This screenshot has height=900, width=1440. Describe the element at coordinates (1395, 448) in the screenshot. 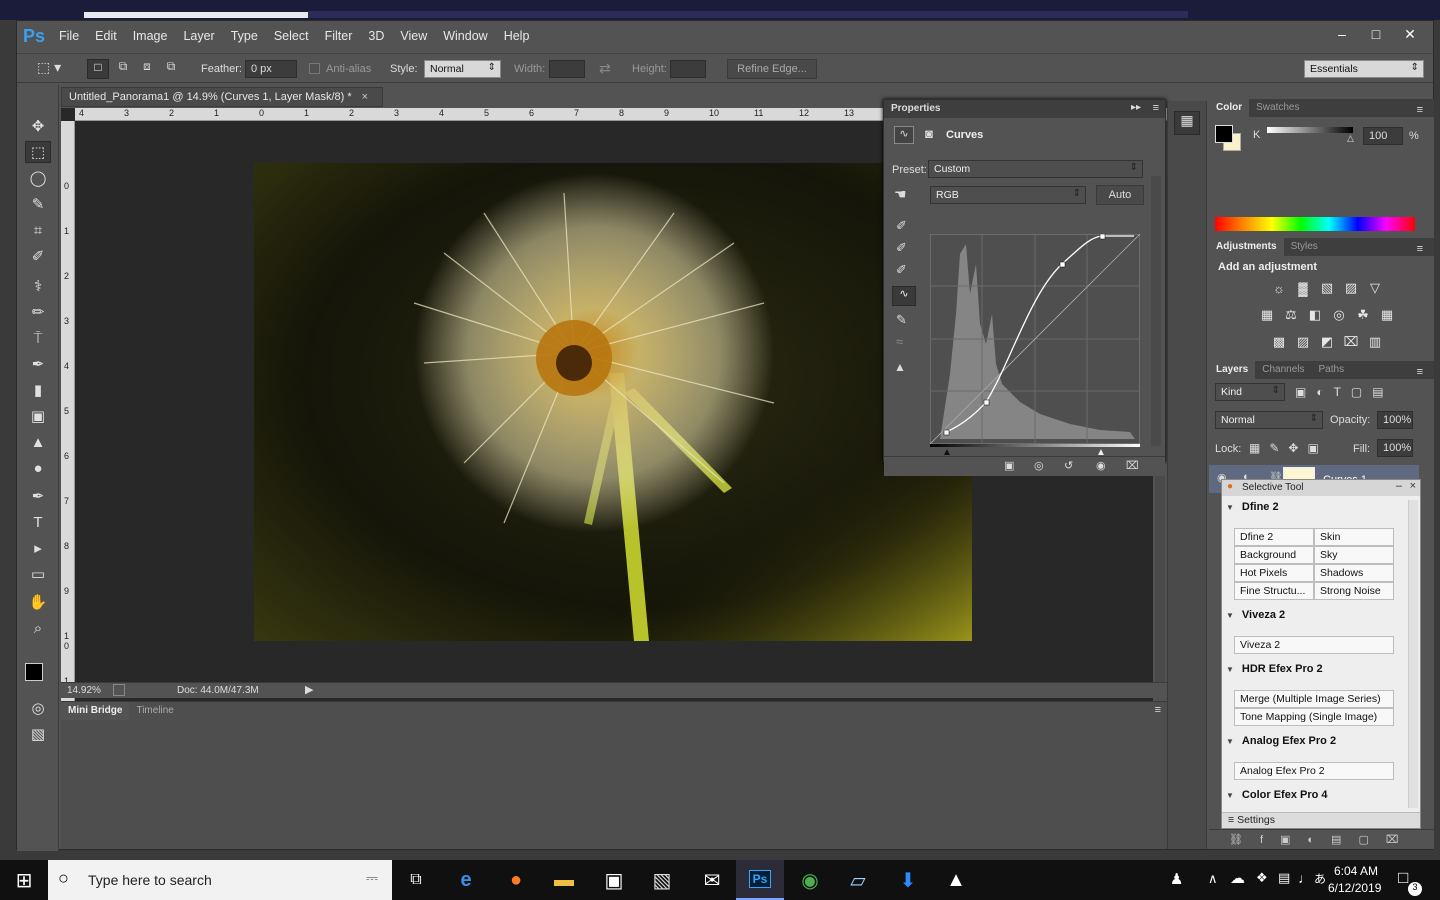

I see `fill-input: 100%` at that location.